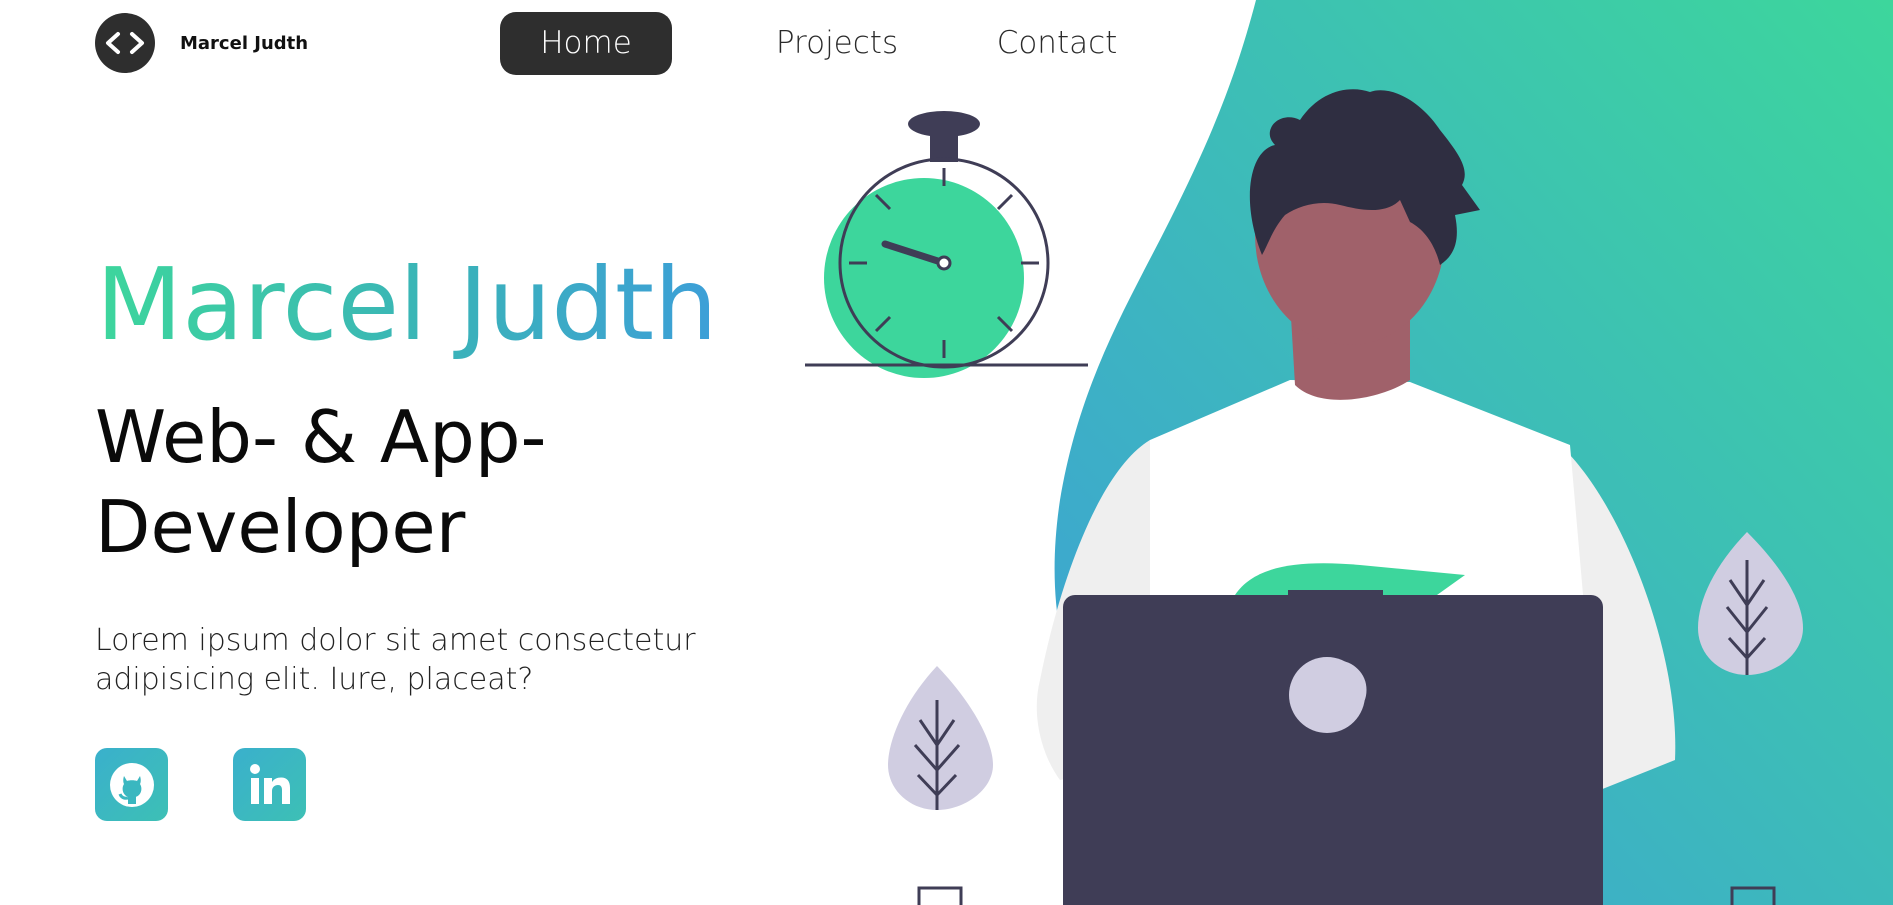 This screenshot has height=905, width=1893. What do you see at coordinates (940, 738) in the screenshot?
I see `leaf-plant-left` at bounding box center [940, 738].